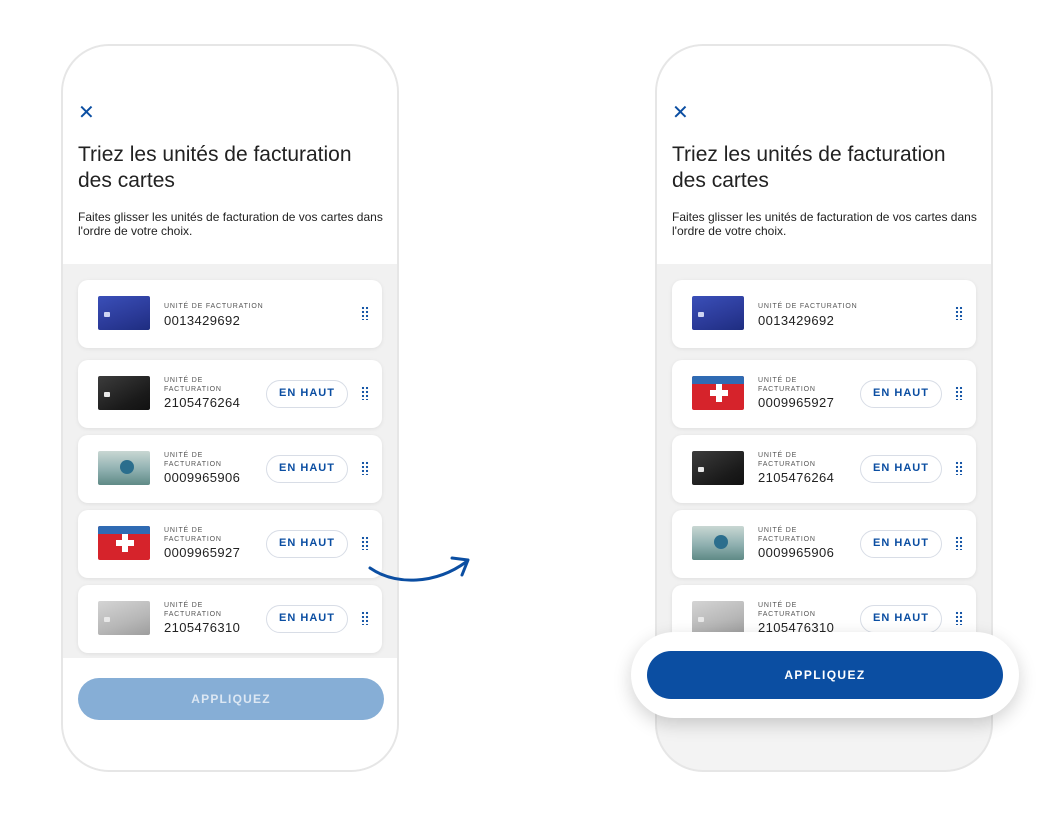 The image size is (1056, 840). Describe the element at coordinates (202, 627) in the screenshot. I see `billing-unit-number: 2105476310` at that location.